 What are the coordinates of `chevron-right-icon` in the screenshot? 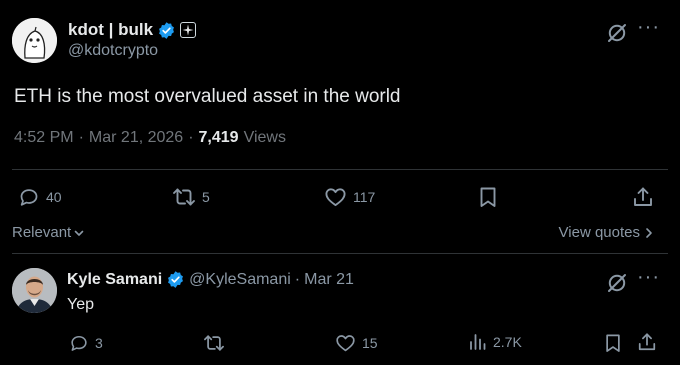 It's located at (649, 232).